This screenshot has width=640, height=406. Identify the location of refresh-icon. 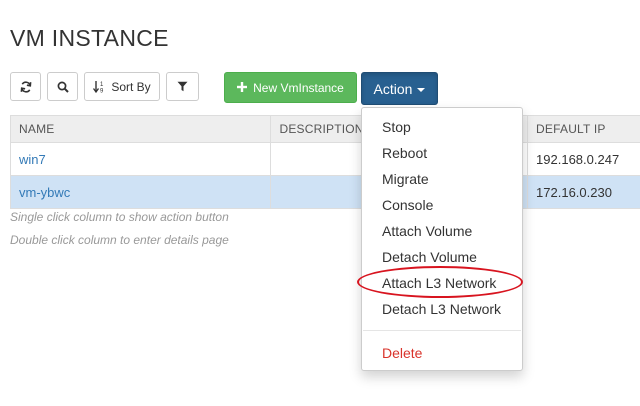
(26, 86).